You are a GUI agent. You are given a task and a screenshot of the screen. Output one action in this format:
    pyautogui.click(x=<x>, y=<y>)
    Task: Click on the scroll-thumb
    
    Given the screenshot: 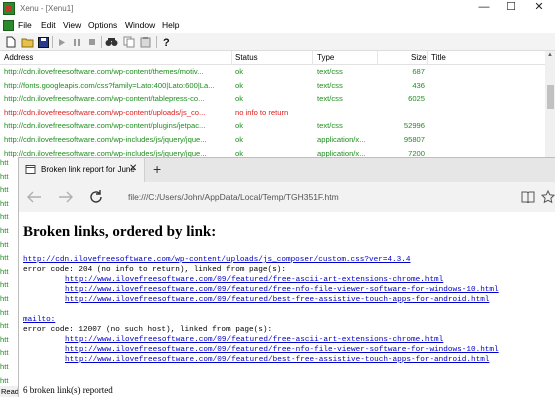 What is the action you would take?
    pyautogui.click(x=550, y=97)
    